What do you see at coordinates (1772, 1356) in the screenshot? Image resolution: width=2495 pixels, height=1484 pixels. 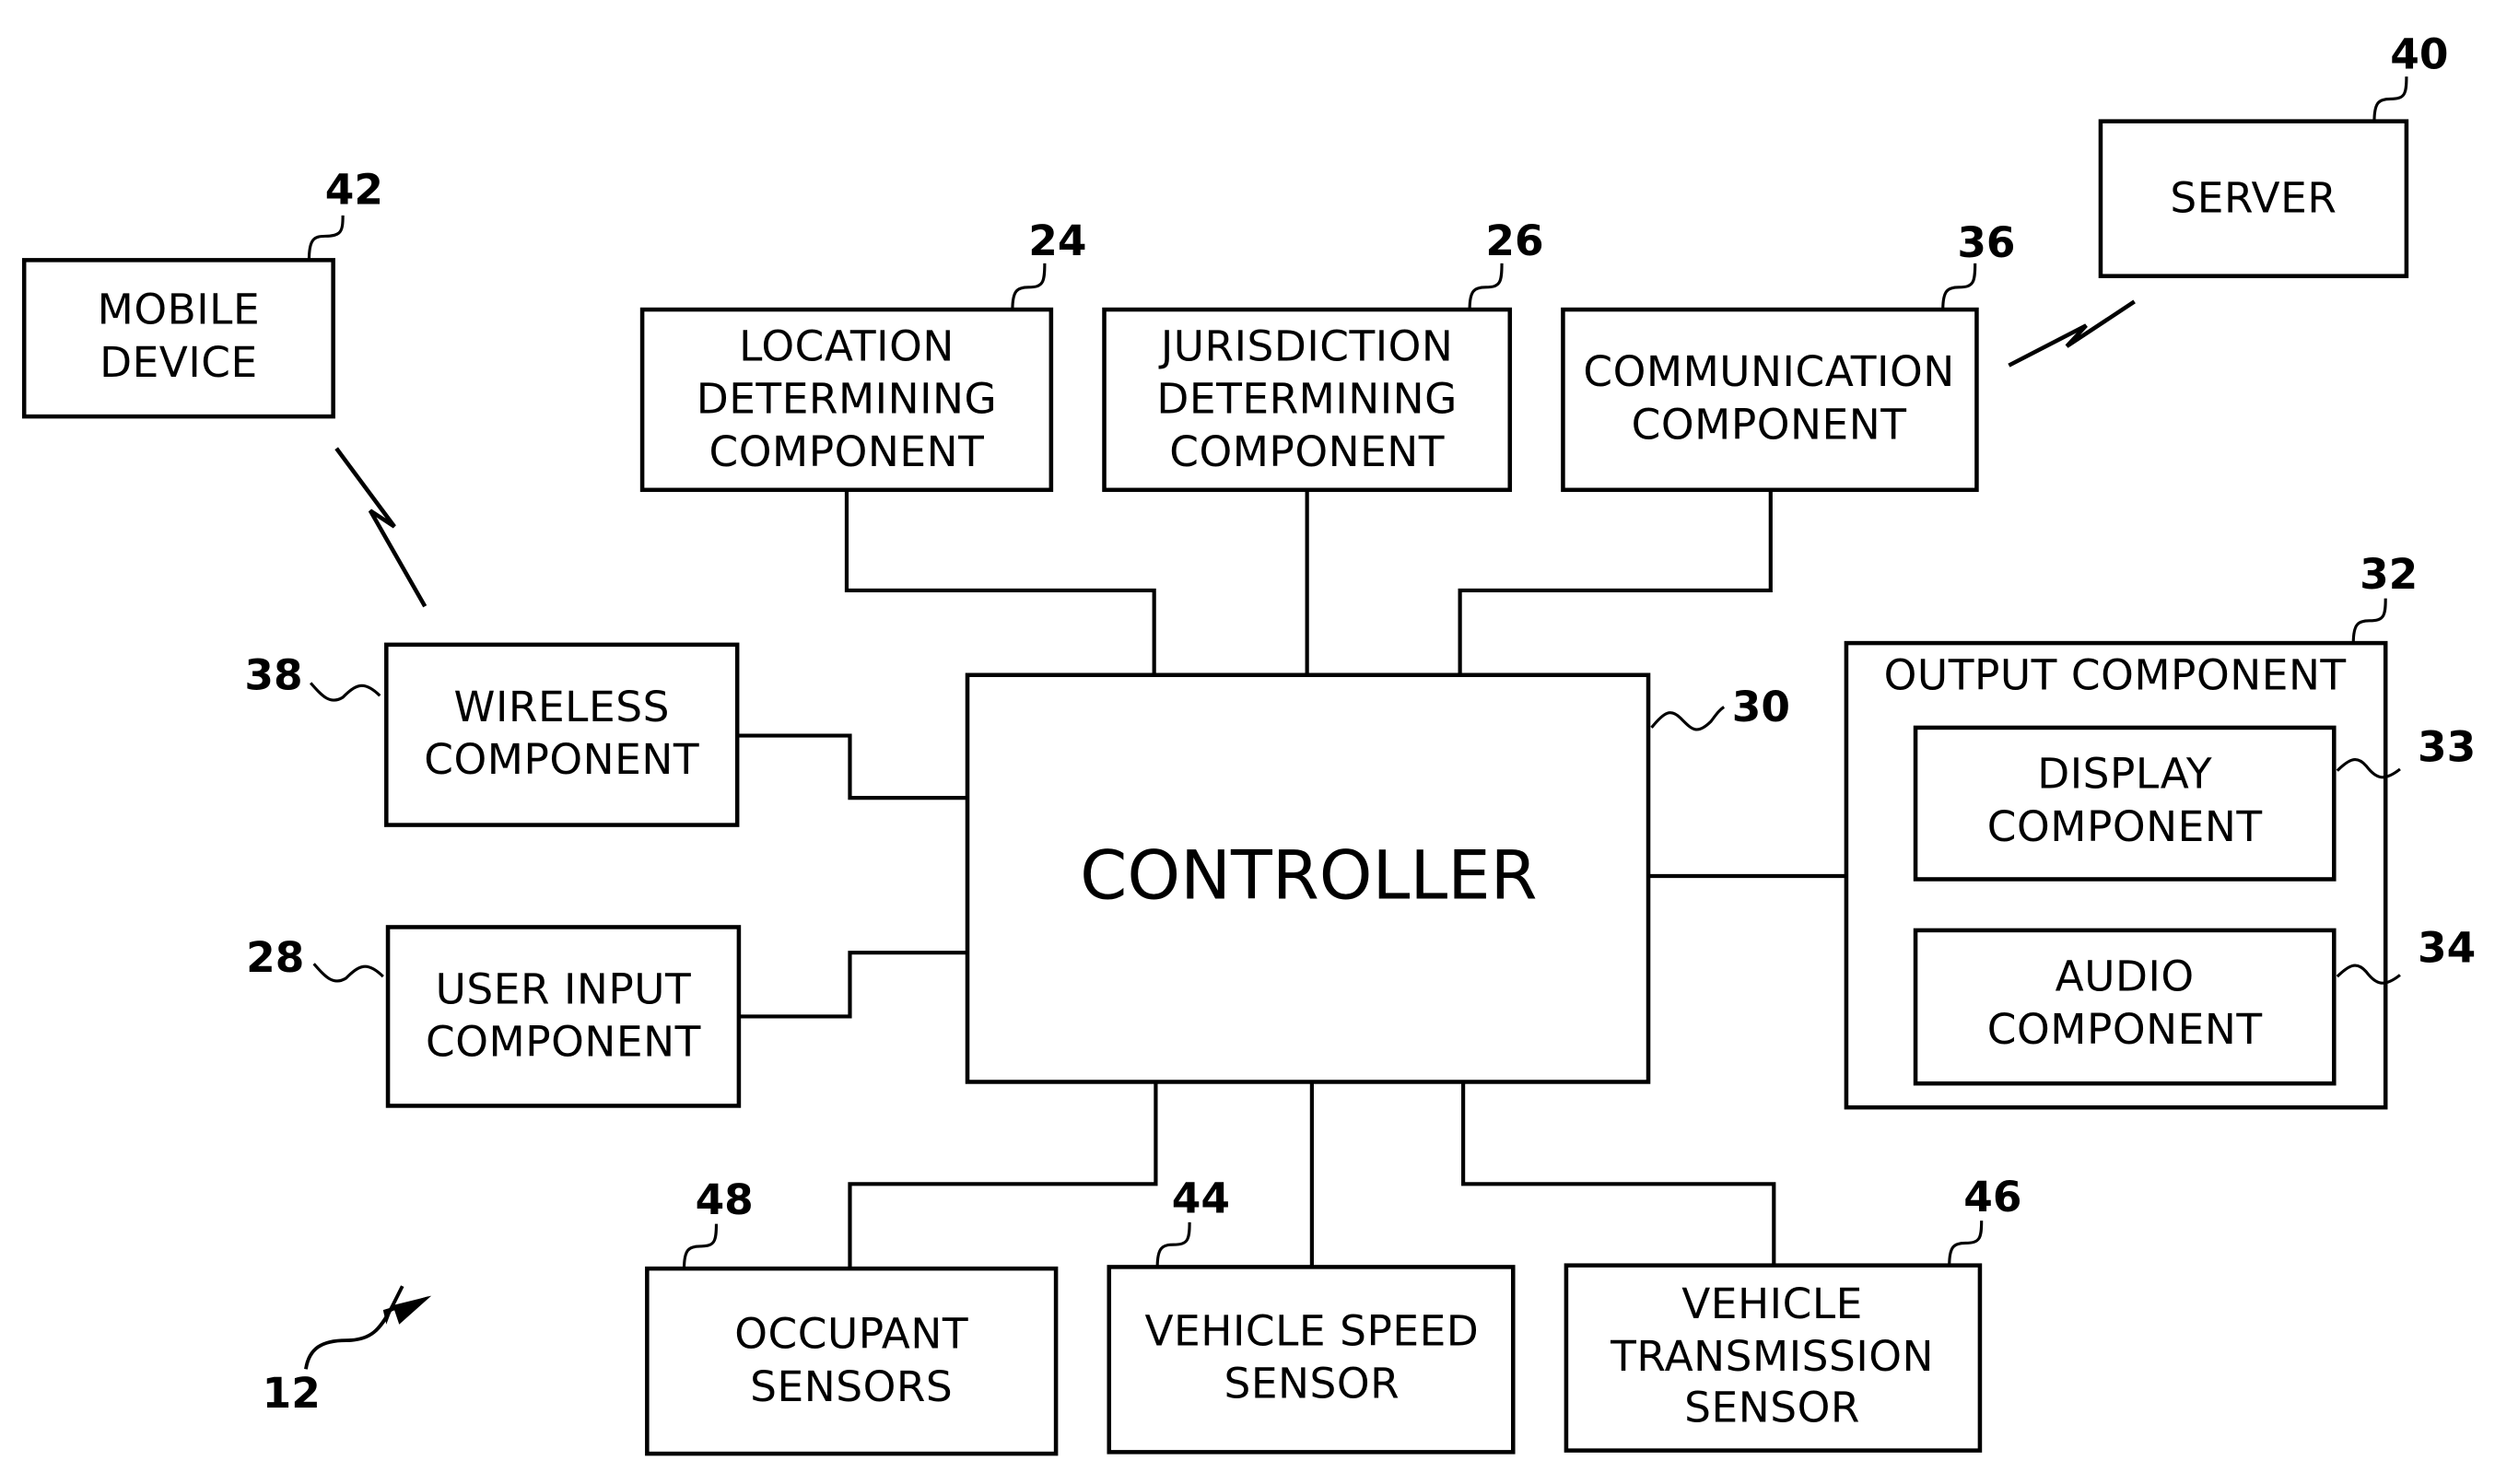 I see `block-label: TRANSMISSION` at bounding box center [1772, 1356].